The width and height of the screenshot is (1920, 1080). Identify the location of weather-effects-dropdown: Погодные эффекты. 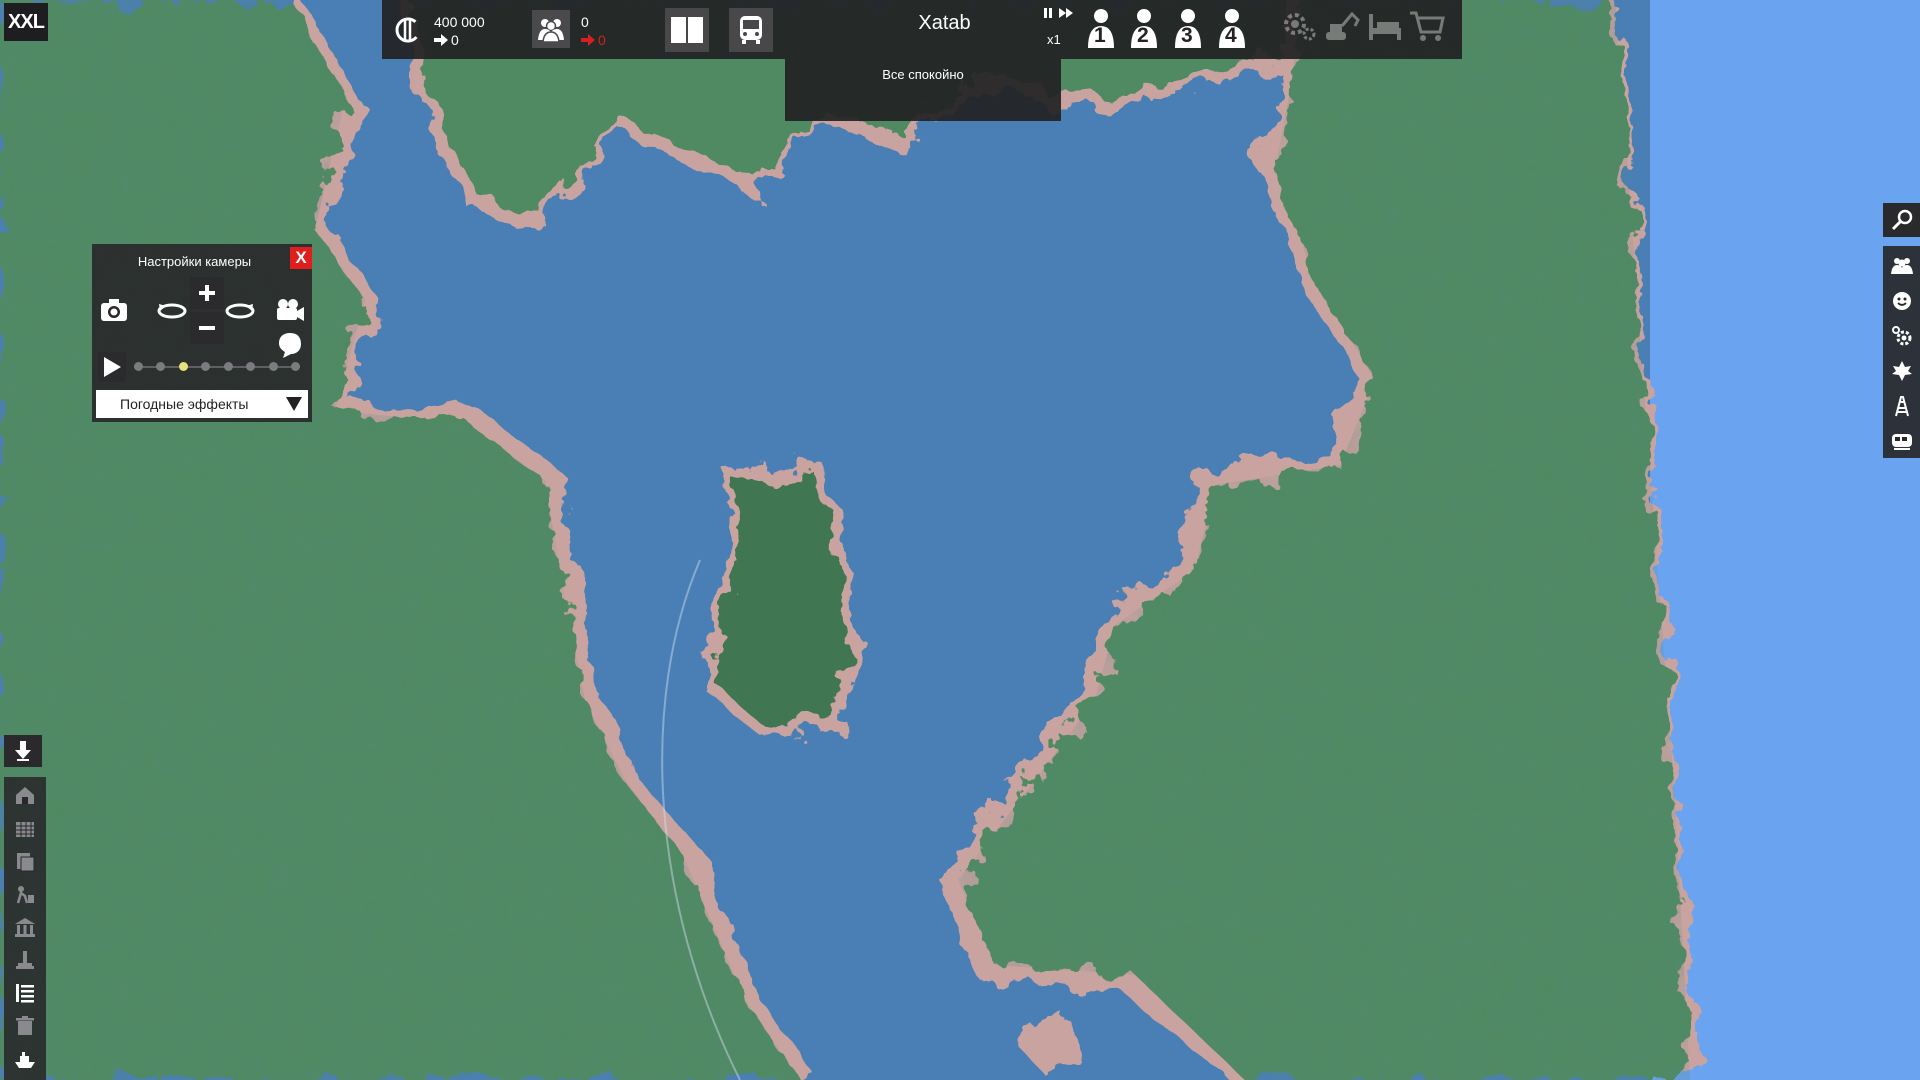
(202, 404).